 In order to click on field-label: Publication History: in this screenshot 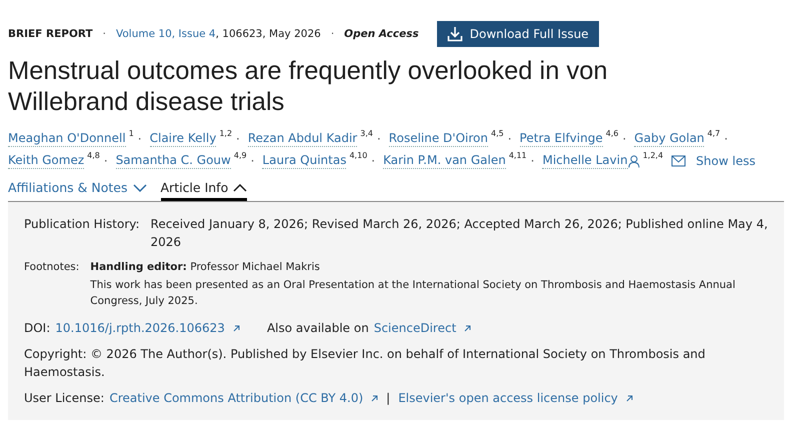, I will do `click(82, 224)`.